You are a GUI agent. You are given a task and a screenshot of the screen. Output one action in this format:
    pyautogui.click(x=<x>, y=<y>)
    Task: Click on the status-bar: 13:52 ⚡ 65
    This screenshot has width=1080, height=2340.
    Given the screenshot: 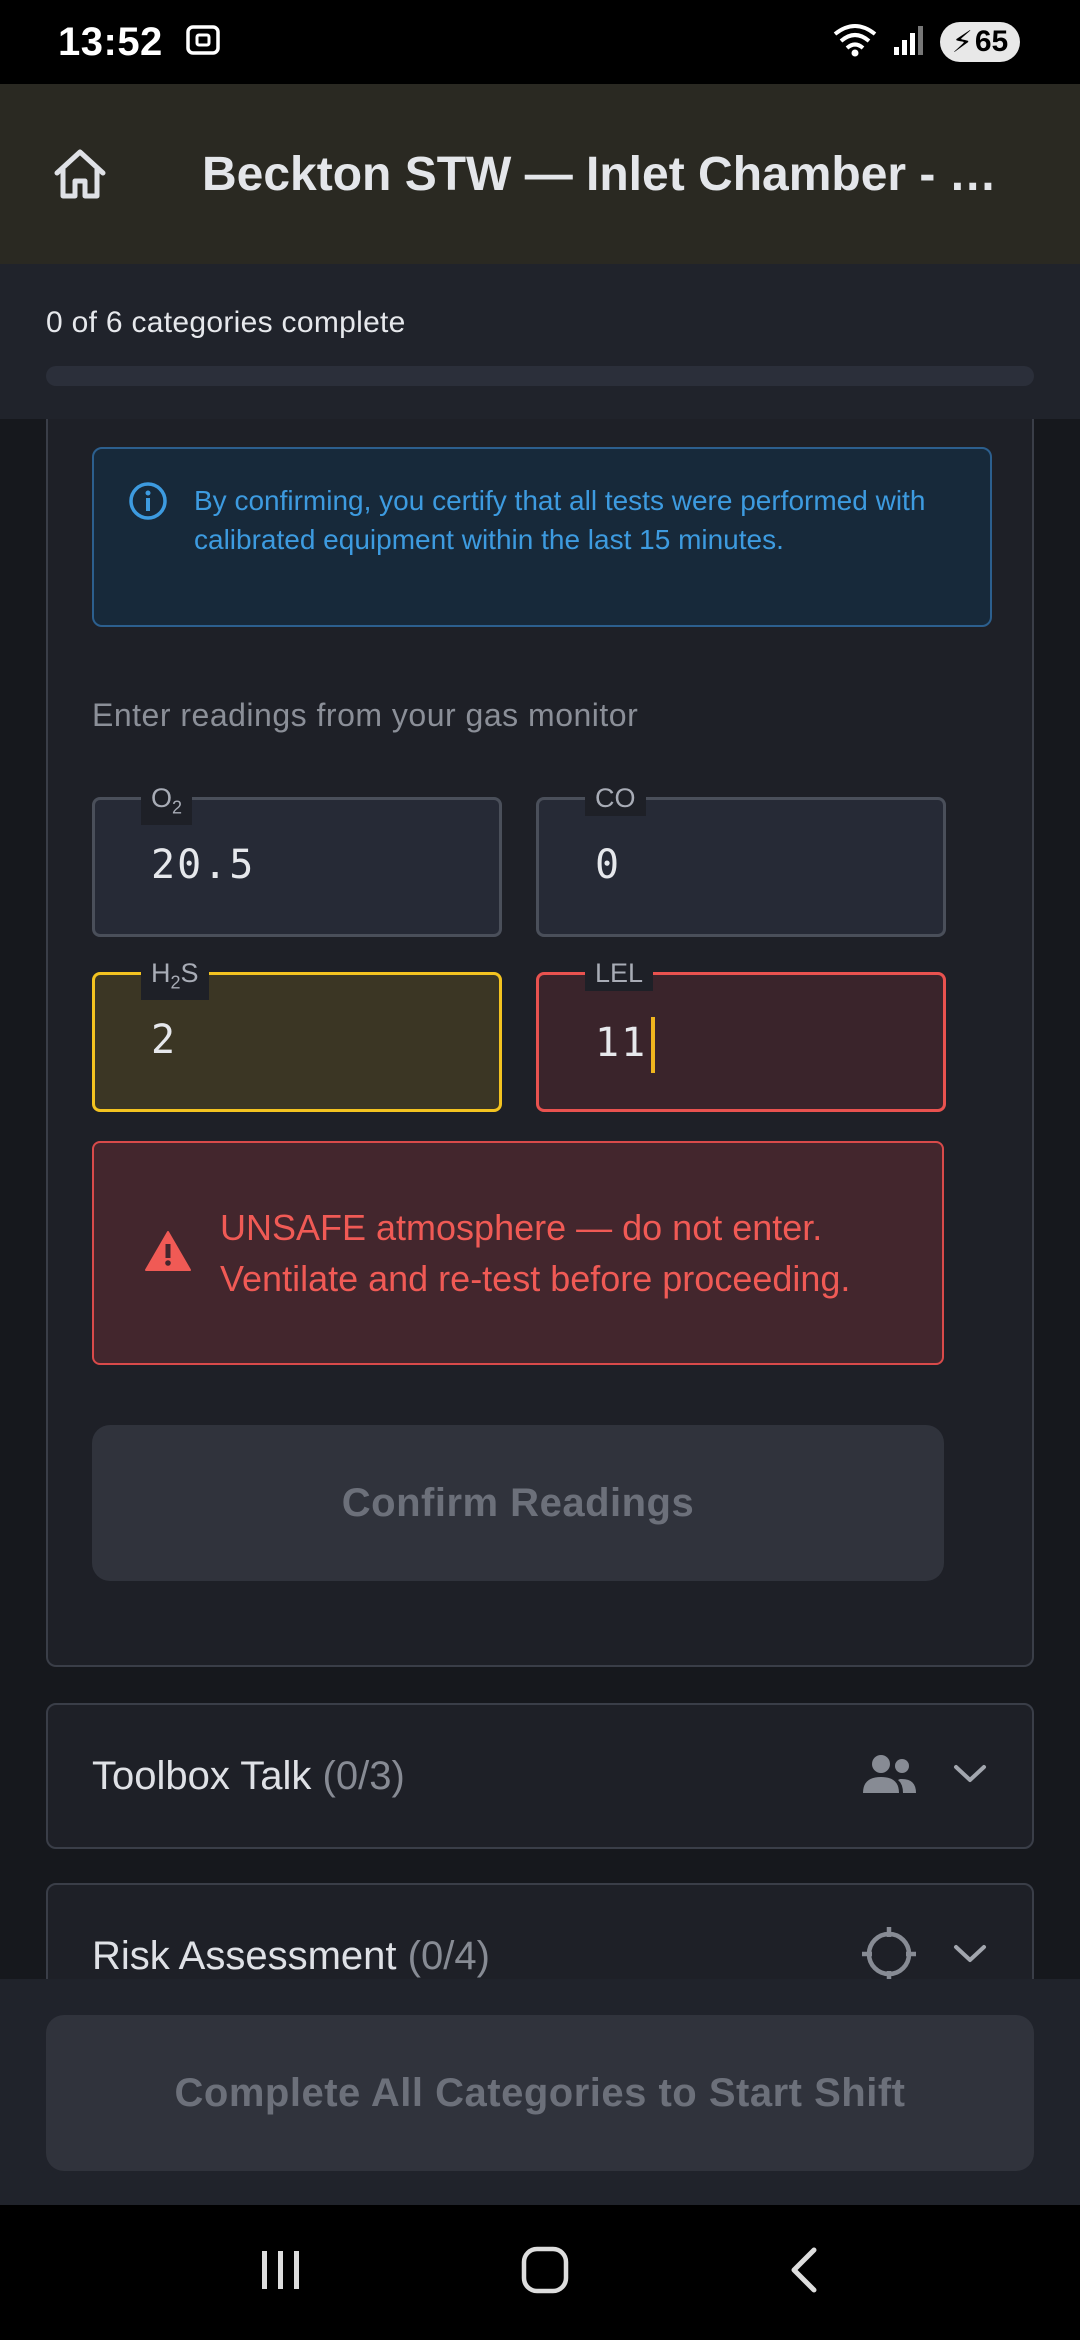 What is the action you would take?
    pyautogui.click(x=540, y=42)
    